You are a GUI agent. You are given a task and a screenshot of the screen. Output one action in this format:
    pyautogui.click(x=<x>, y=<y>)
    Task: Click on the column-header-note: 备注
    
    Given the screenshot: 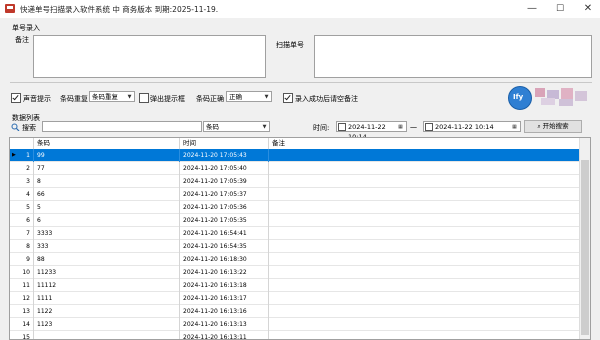 What is the action you would take?
    pyautogui.click(x=425, y=143)
    